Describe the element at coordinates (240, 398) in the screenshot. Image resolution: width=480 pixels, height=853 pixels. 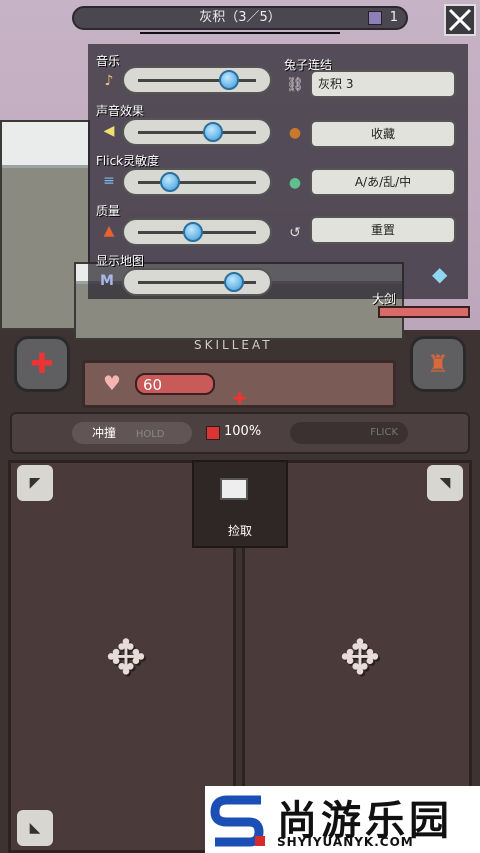
I see `crosshair-icon: ✚` at that location.